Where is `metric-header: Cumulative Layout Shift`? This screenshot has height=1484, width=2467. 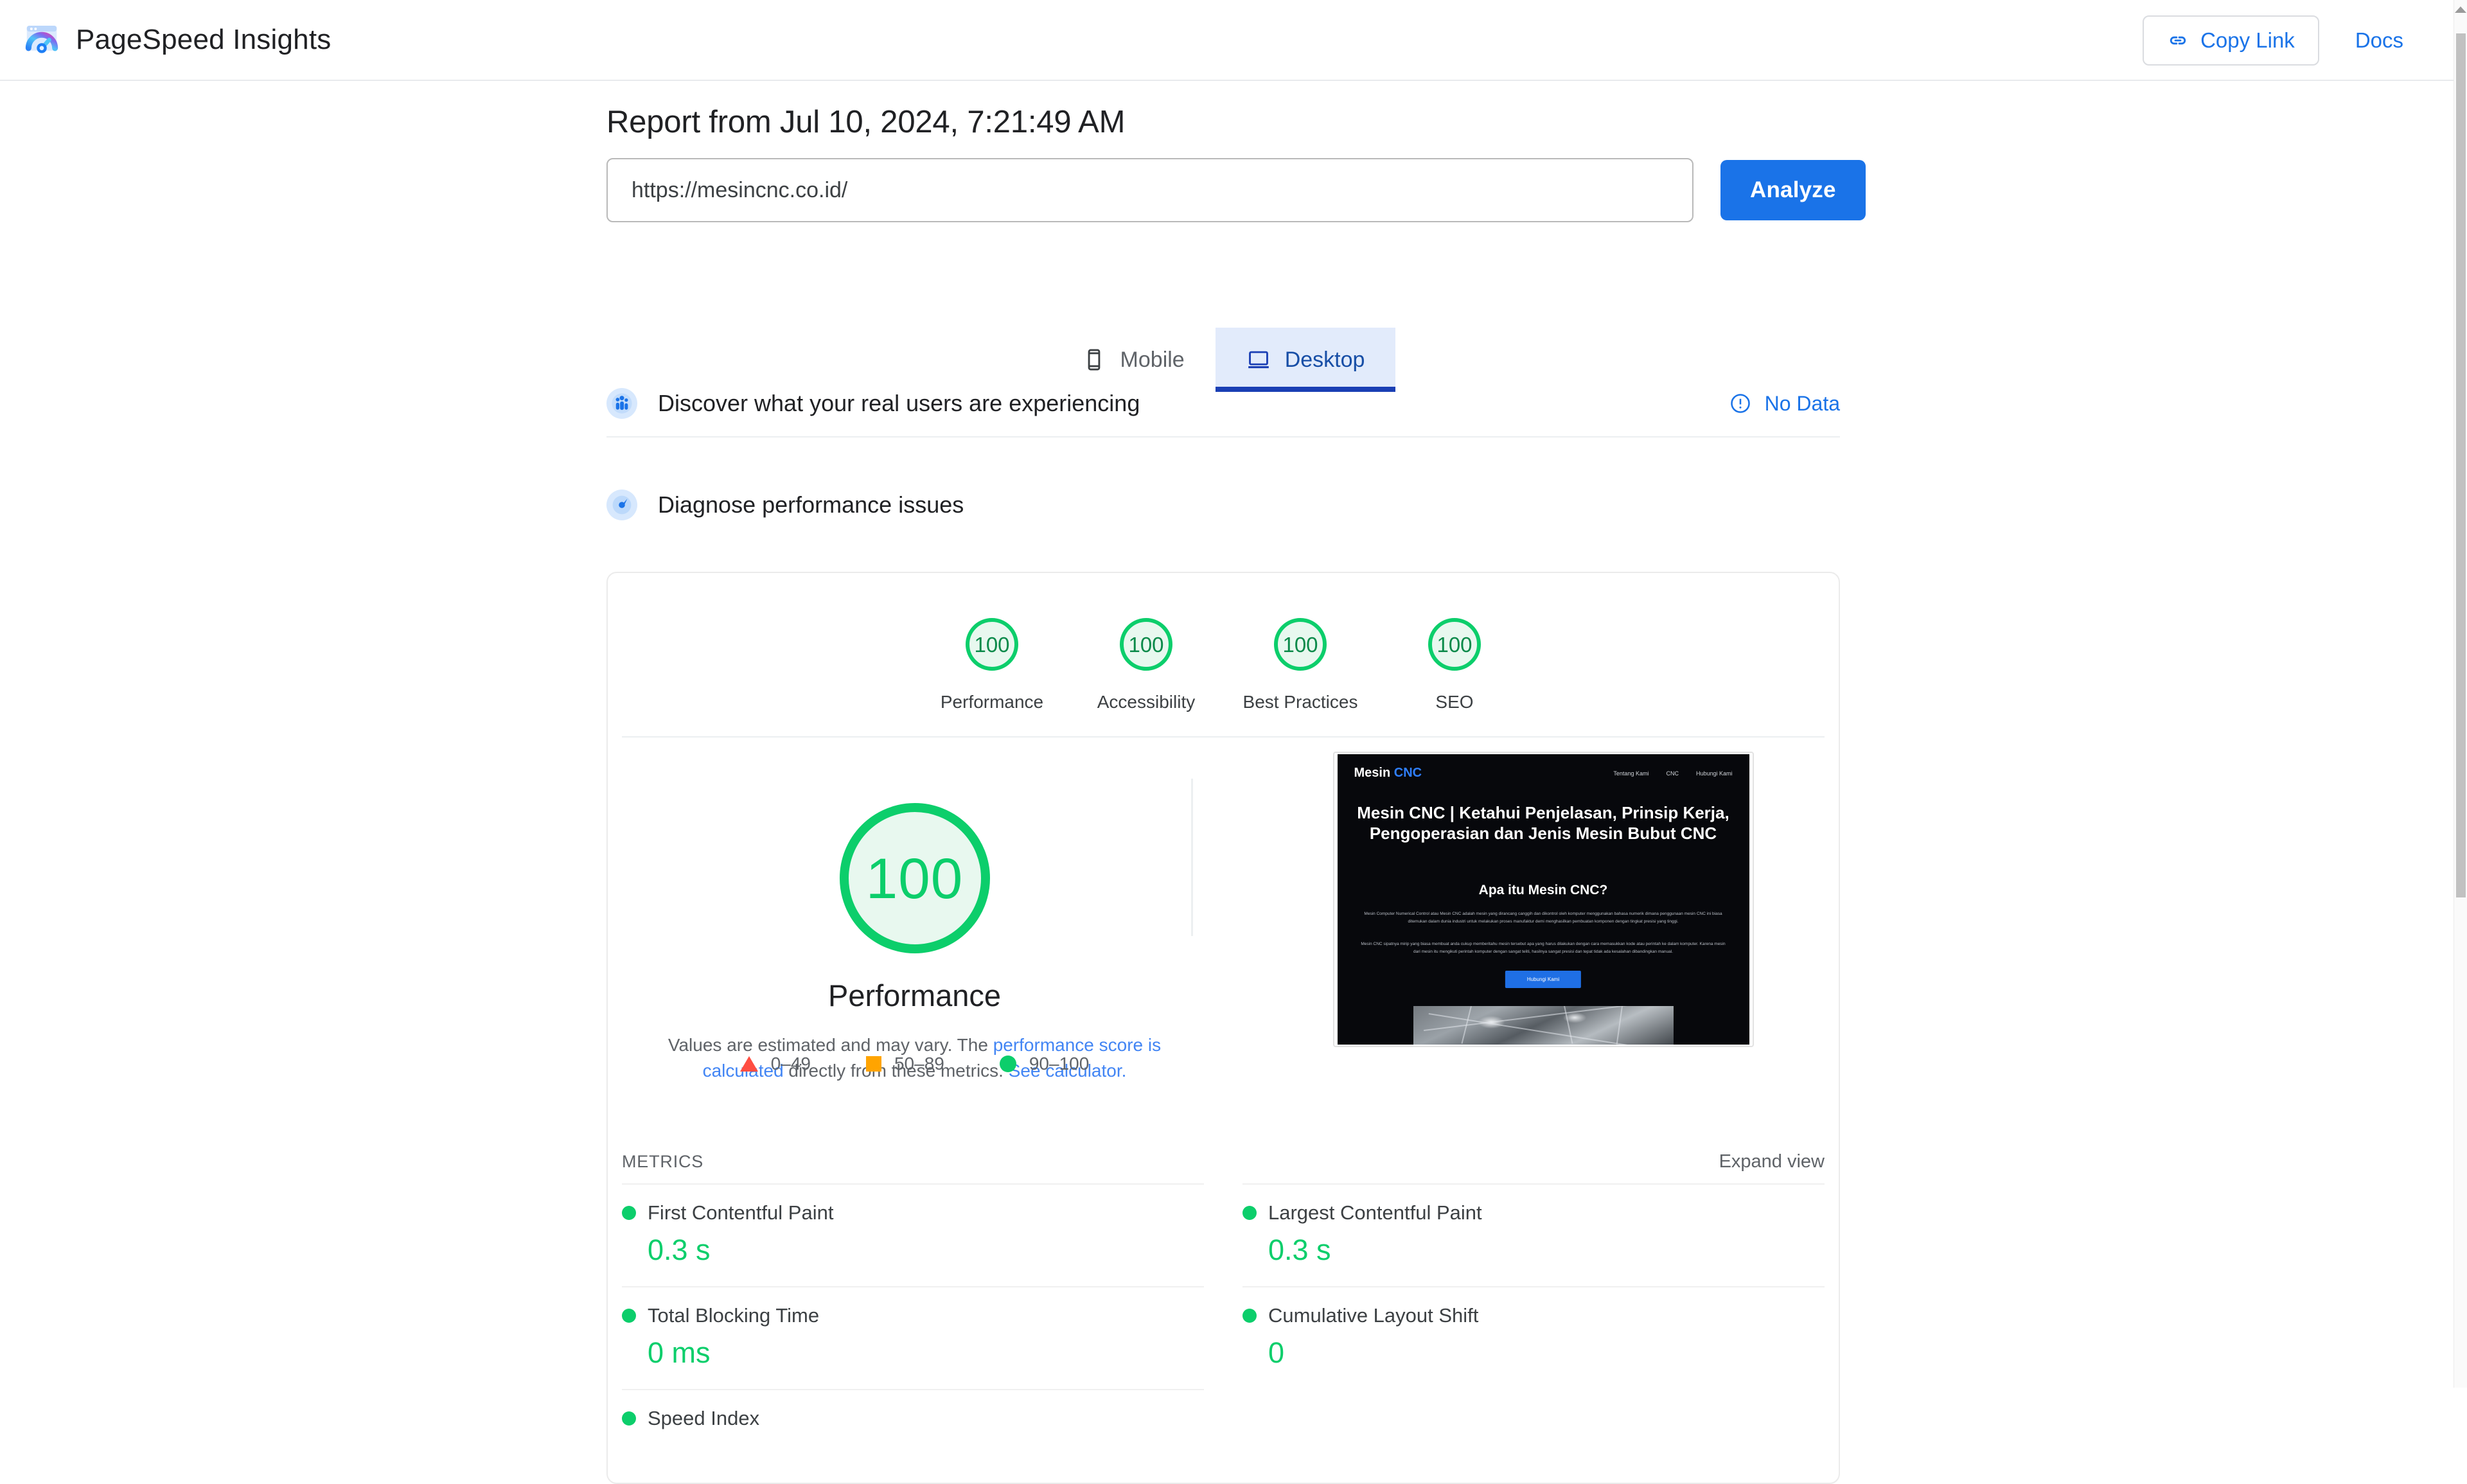 metric-header: Cumulative Layout Shift is located at coordinates (1533, 1315).